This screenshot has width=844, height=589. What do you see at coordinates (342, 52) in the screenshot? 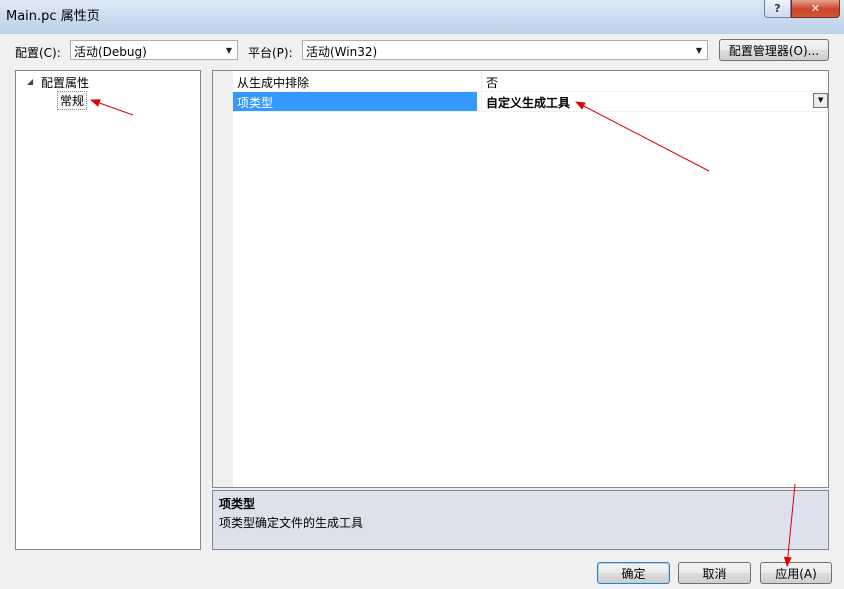
I see `platform-dropdown-value: 活动(Win32)` at bounding box center [342, 52].